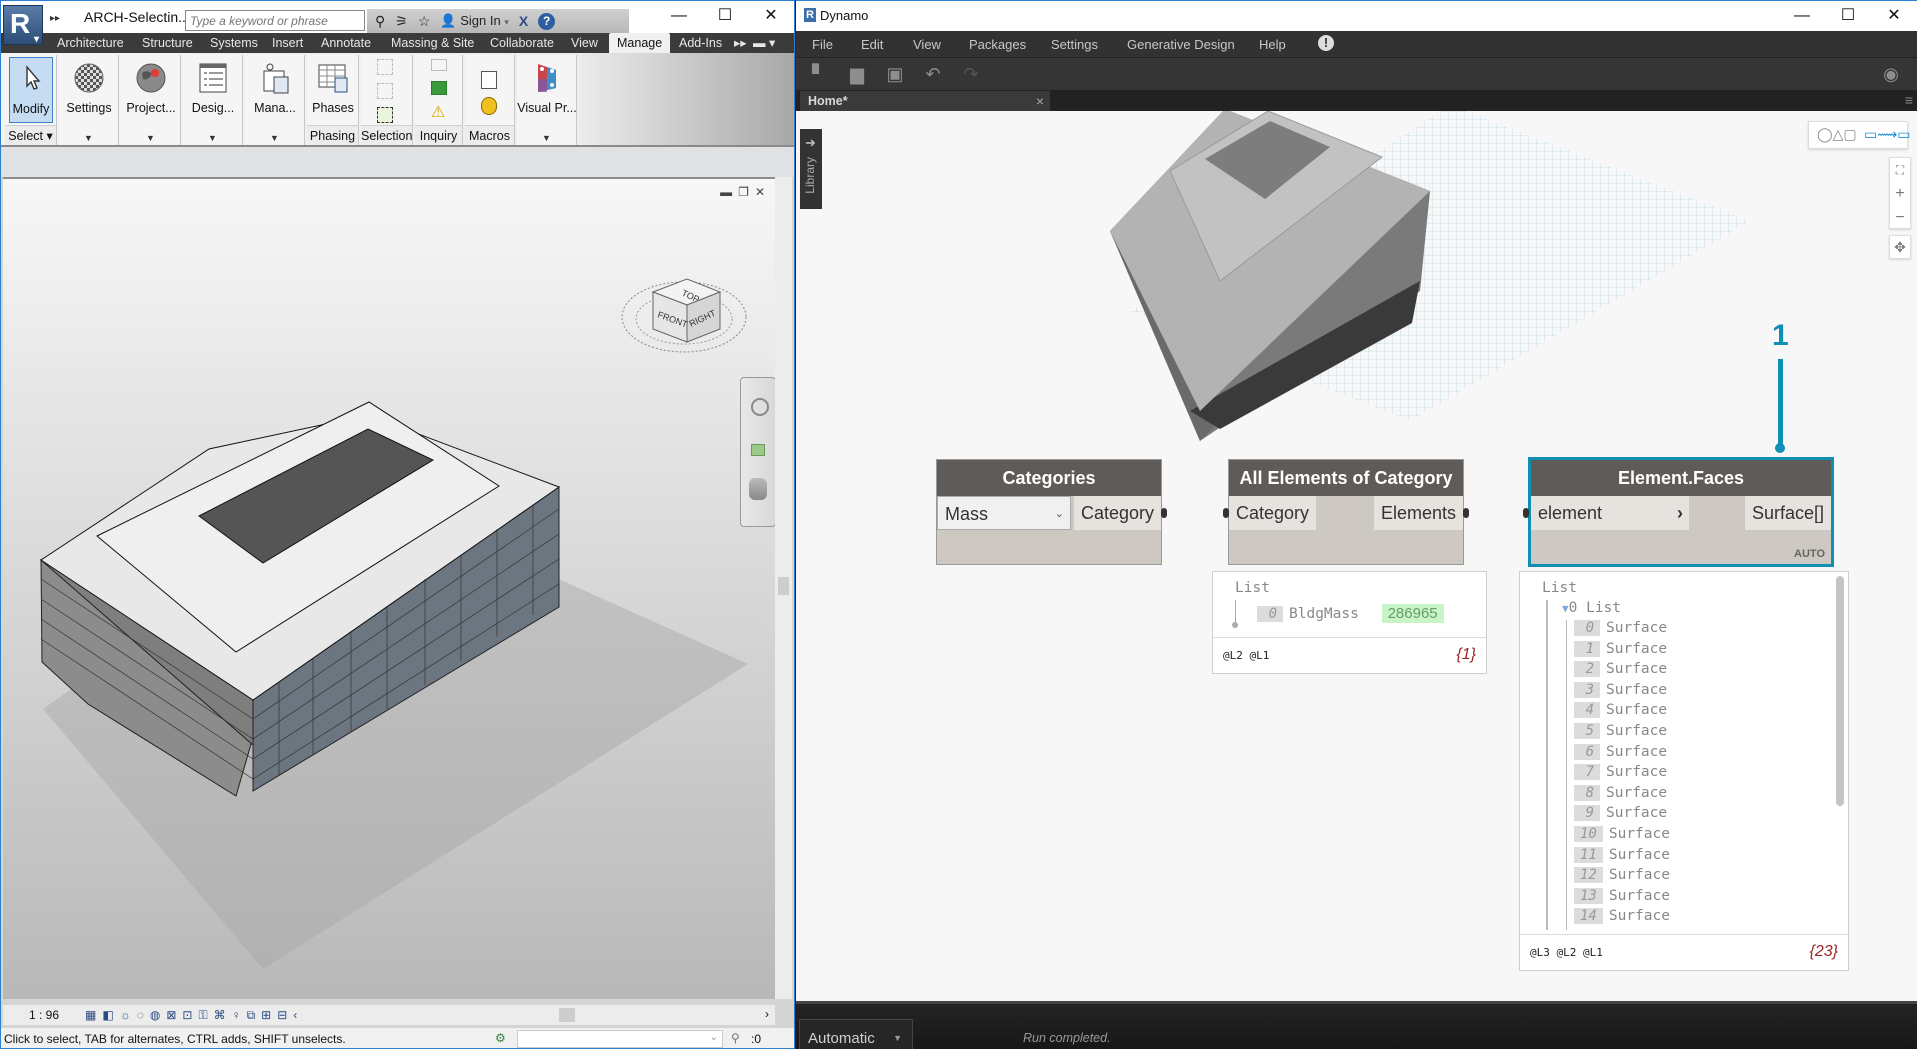  I want to click on tab-annotate: Annotate, so click(346, 43).